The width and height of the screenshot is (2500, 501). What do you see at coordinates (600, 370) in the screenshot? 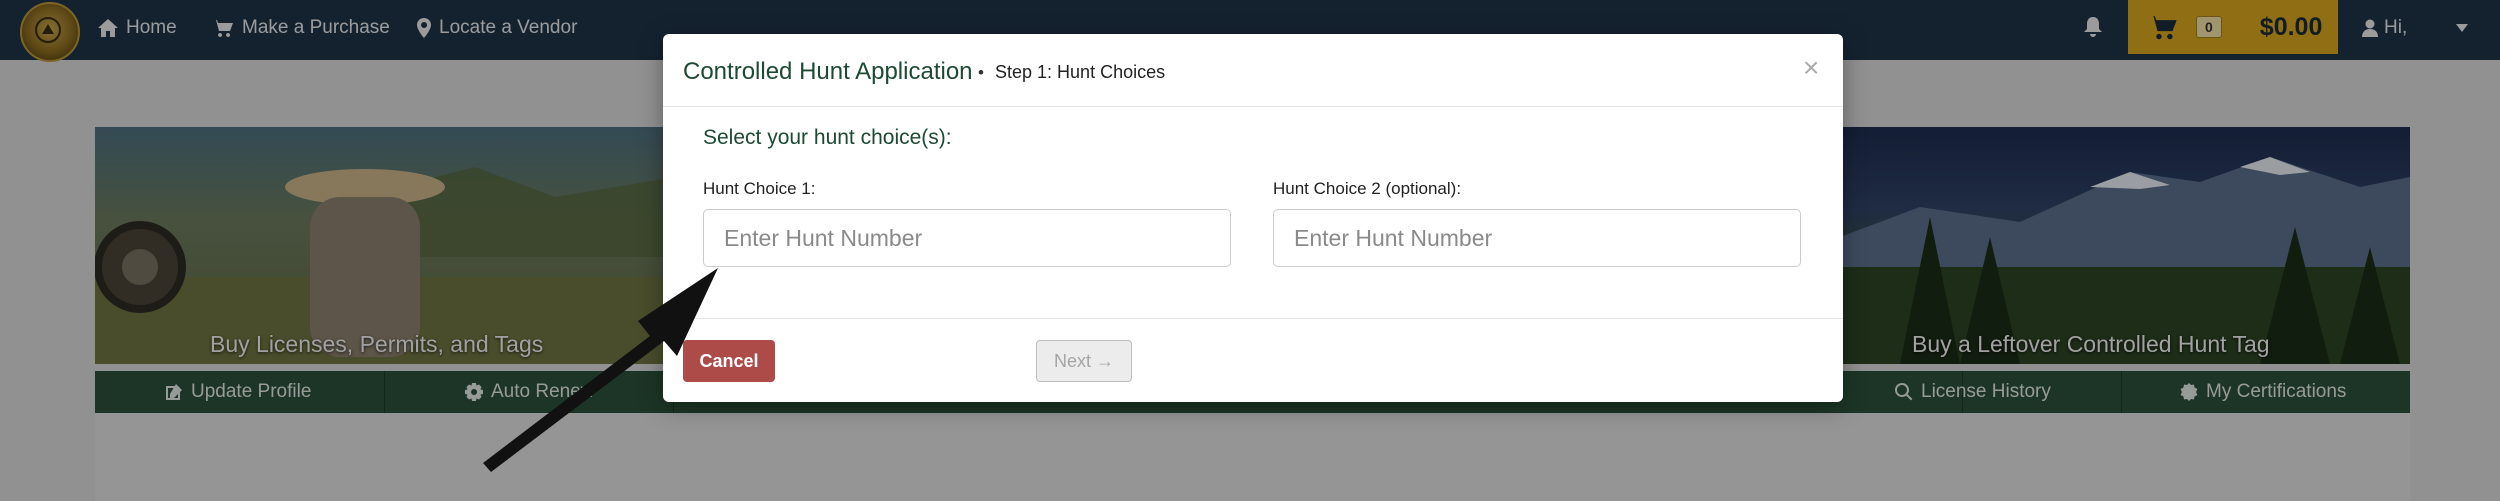
I see `pointer-arrow-annotation` at bounding box center [600, 370].